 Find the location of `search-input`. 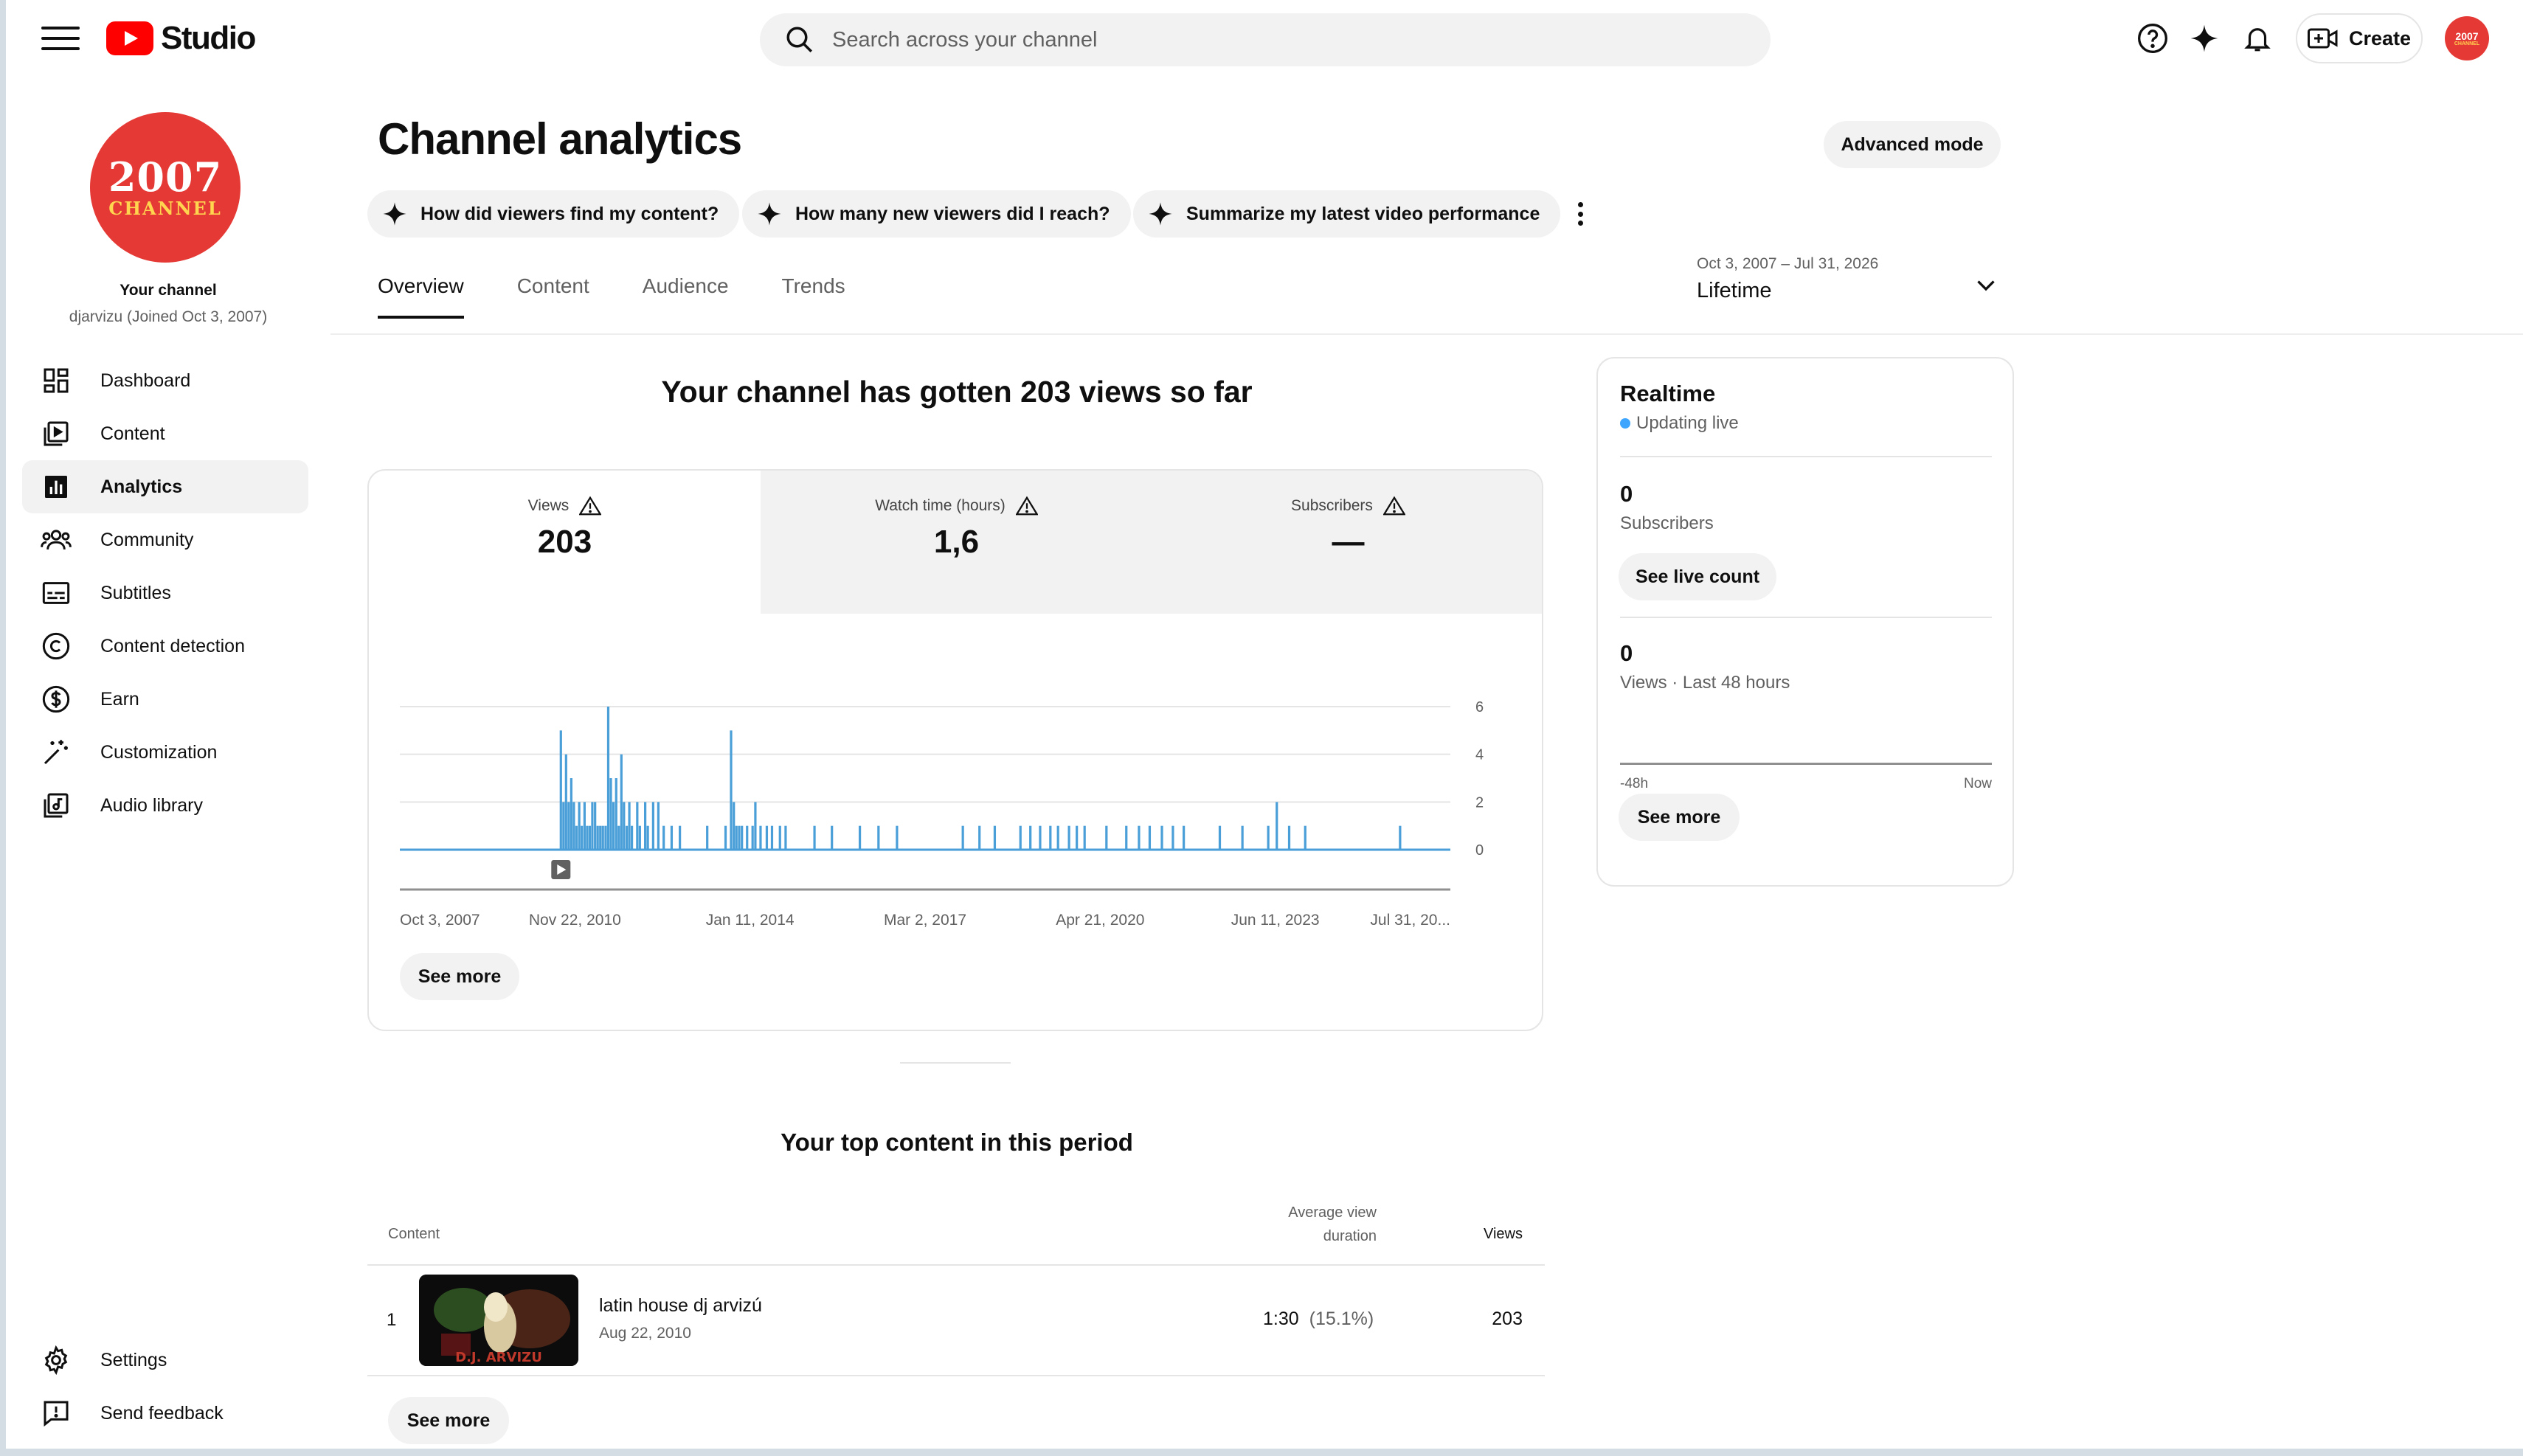

search-input is located at coordinates (1275, 40).